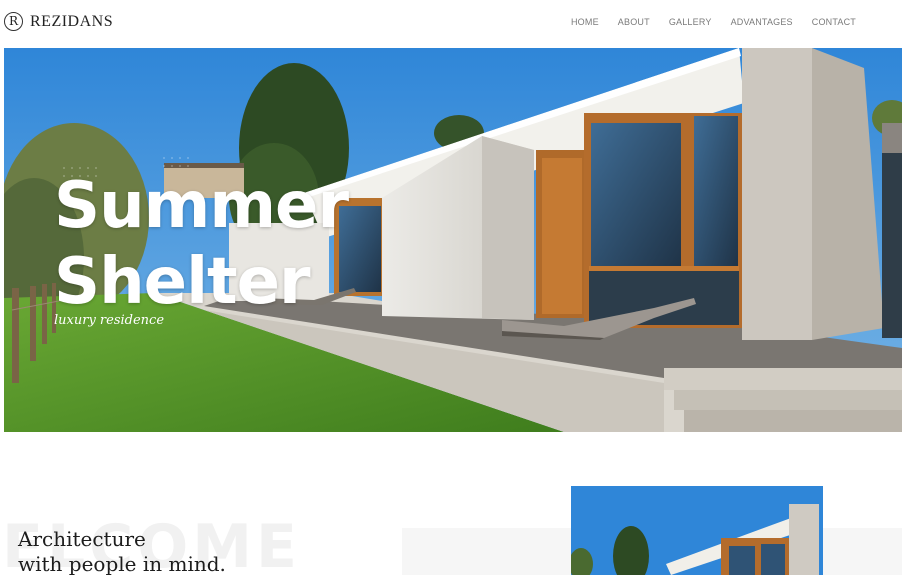 The width and height of the screenshot is (902, 582). Describe the element at coordinates (109, 320) in the screenshot. I see `hero-subtitle: luxury residence` at that location.